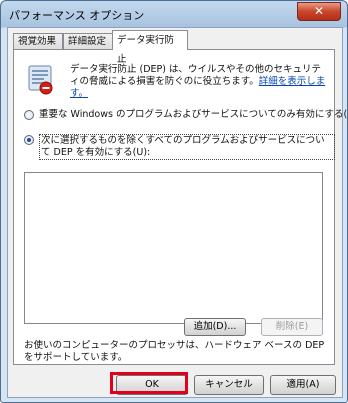  I want to click on option-essential-only-label: 重要な Windows のプログラムおよびサービスについてのみ有効にする(T), so click(193, 114).